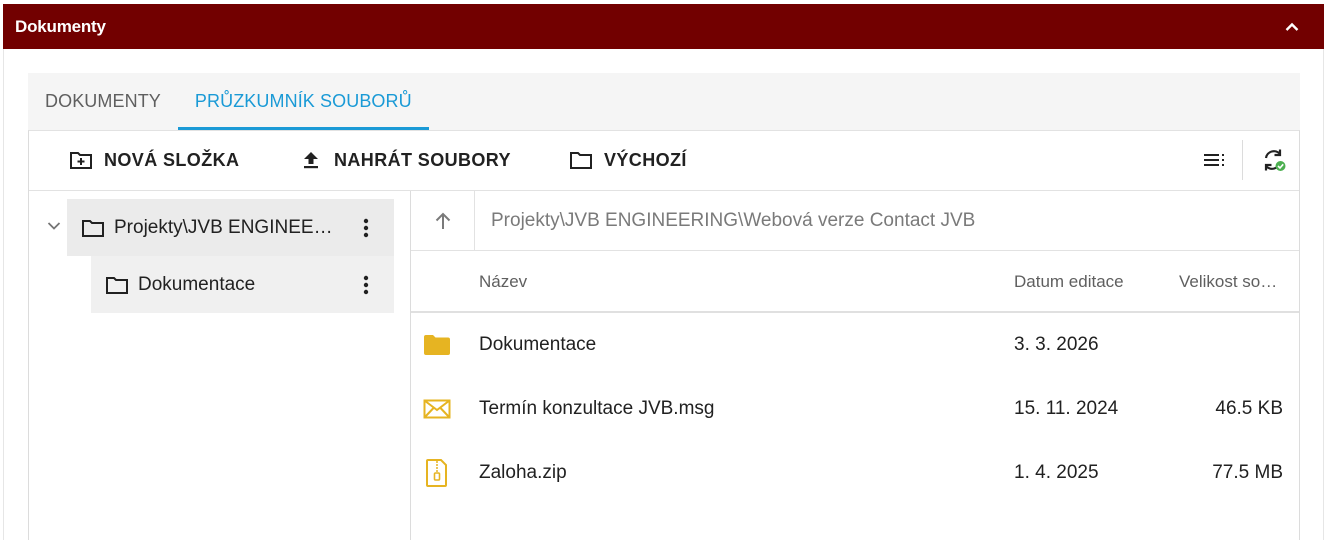 This screenshot has width=1329, height=540. I want to click on panel-header: Dokumenty, so click(663, 26).